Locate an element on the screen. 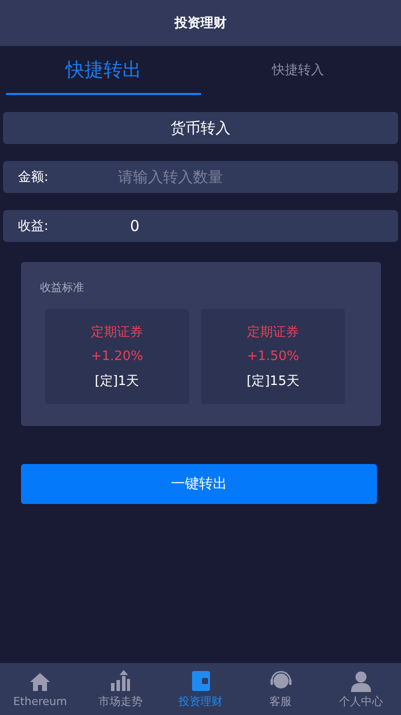 This screenshot has width=401, height=715. field-label: 金额: is located at coordinates (33, 177).